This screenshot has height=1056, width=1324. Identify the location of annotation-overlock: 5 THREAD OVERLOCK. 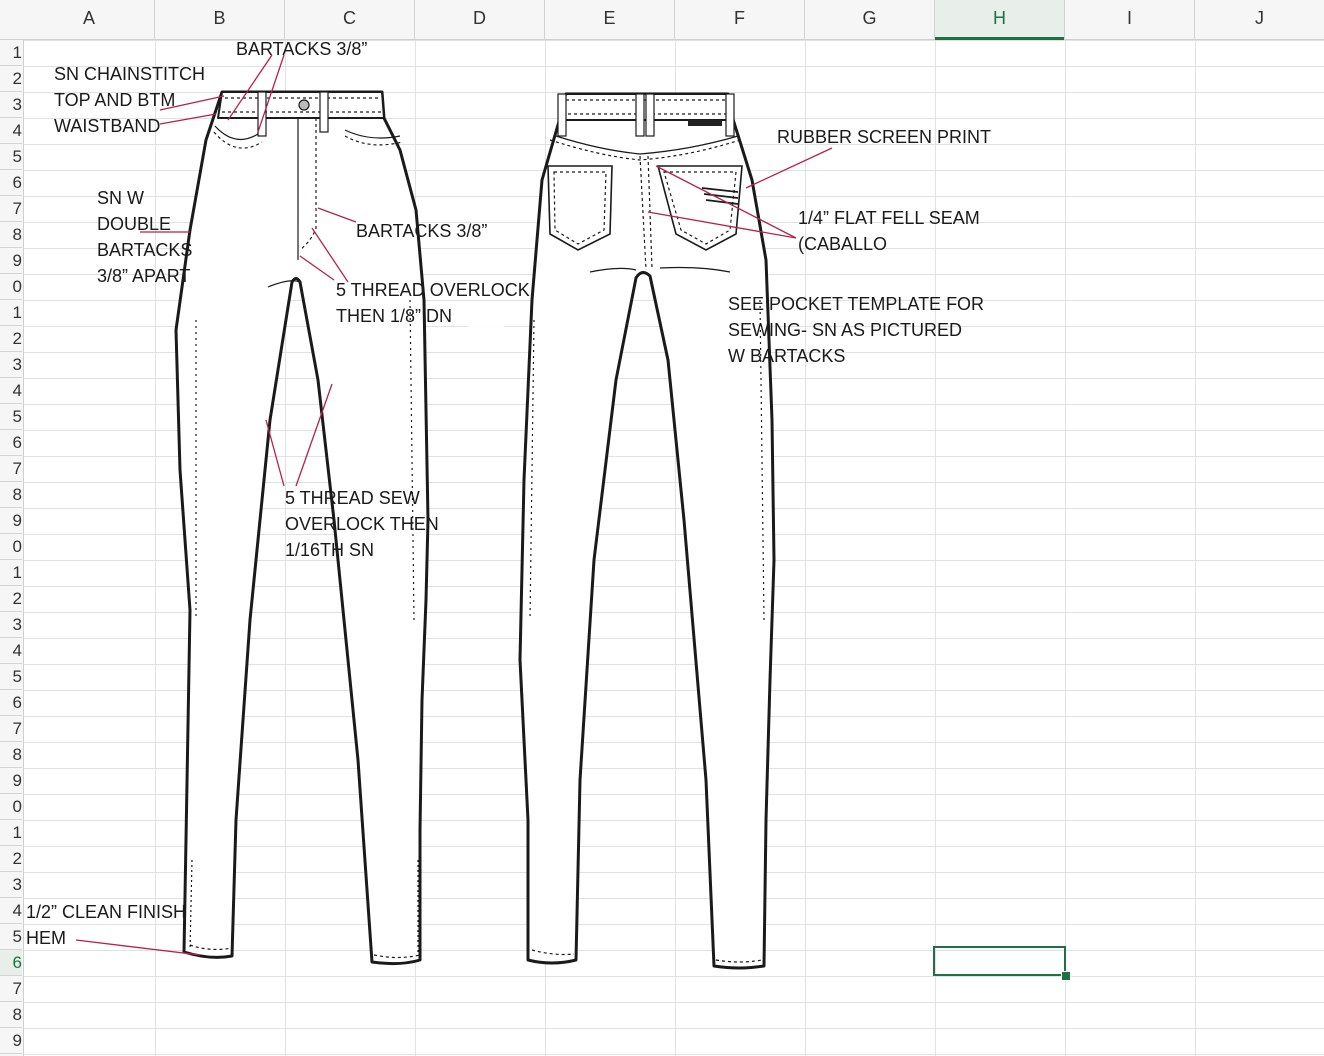
(433, 290).